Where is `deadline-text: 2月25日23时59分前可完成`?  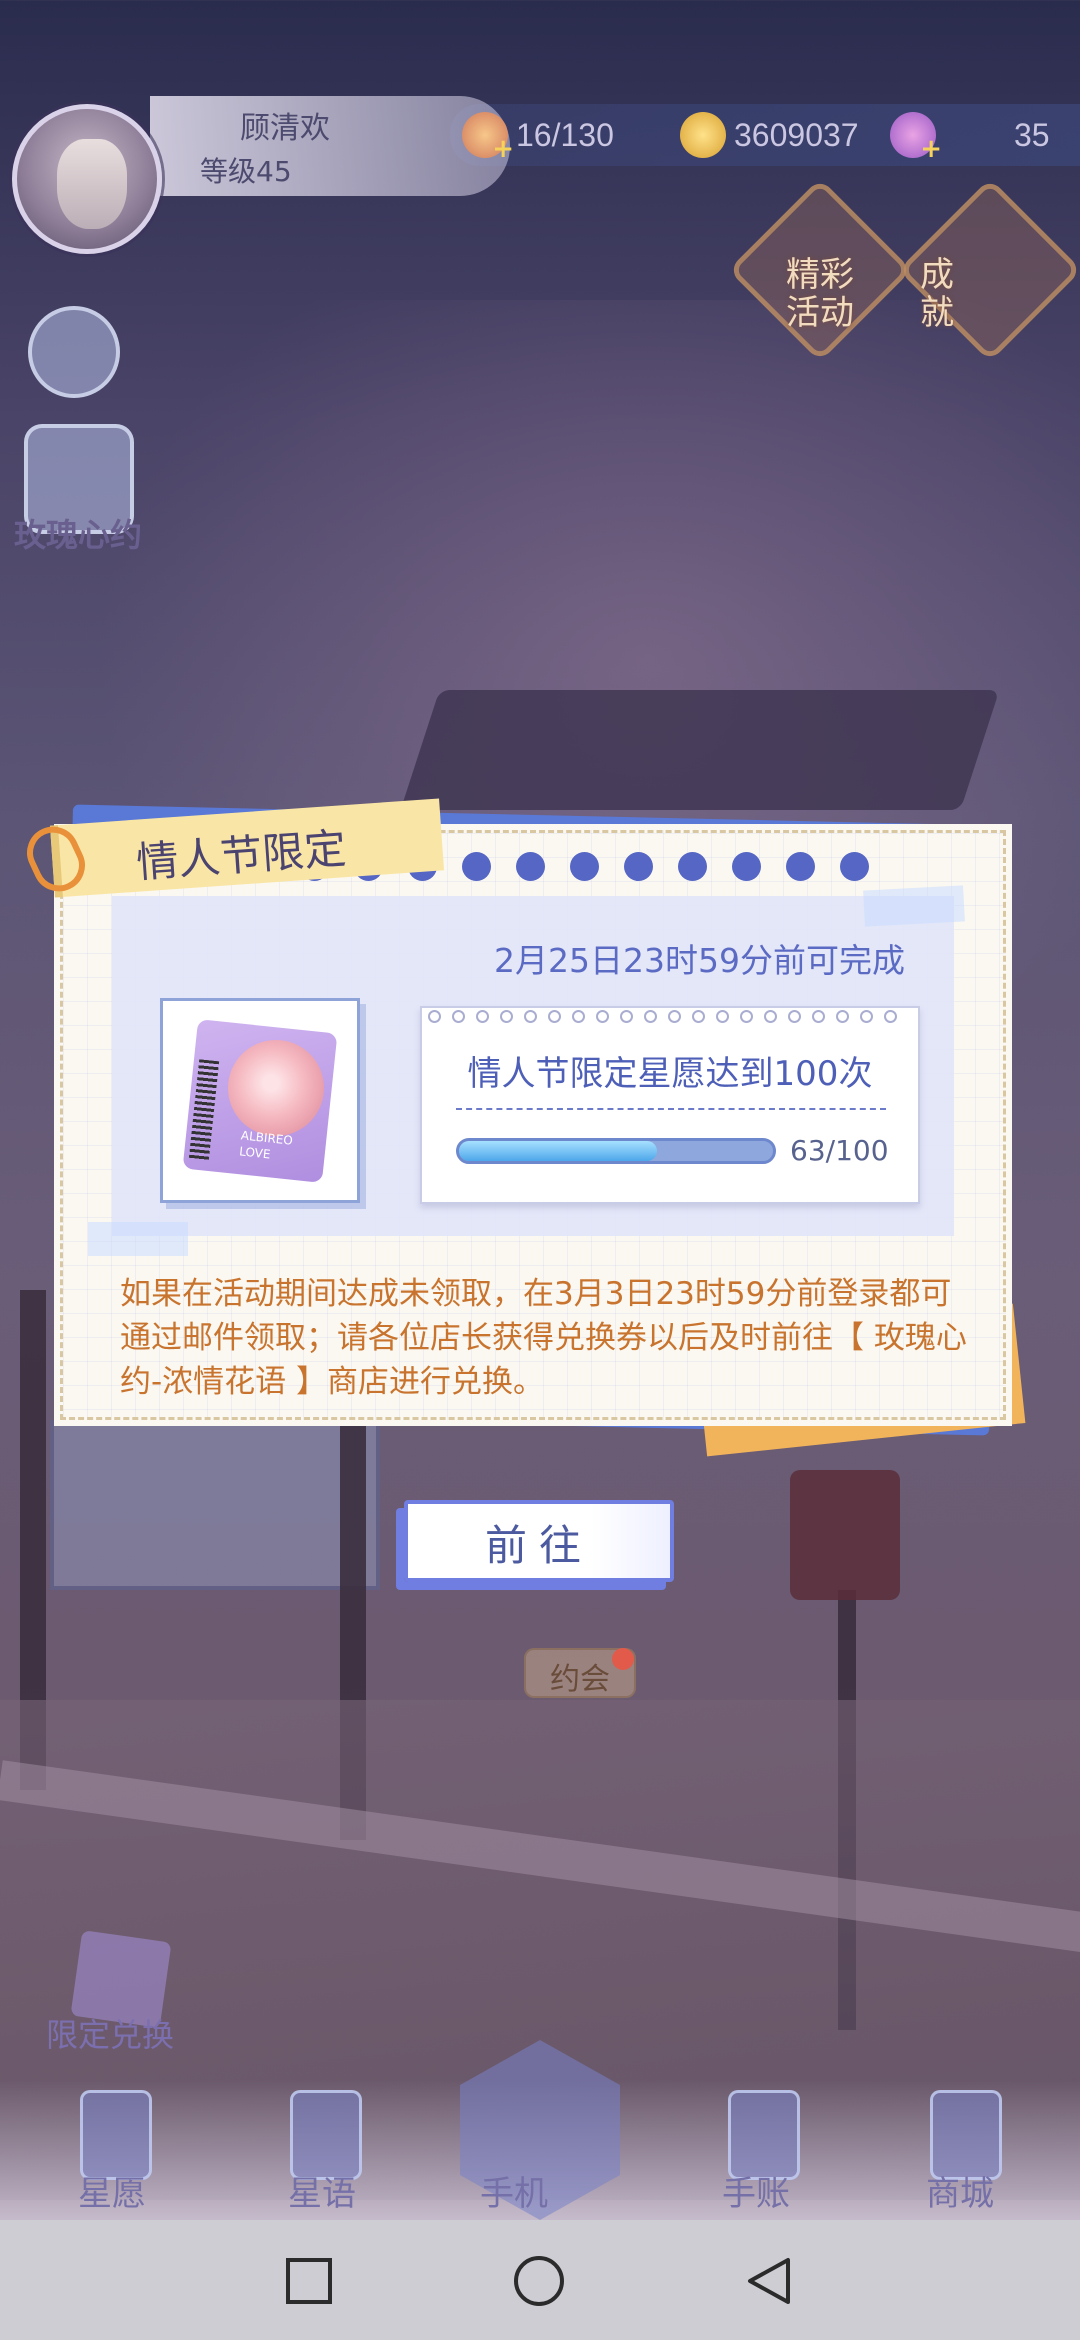
deadline-text: 2月25日23时59分前可完成 is located at coordinates (699, 960).